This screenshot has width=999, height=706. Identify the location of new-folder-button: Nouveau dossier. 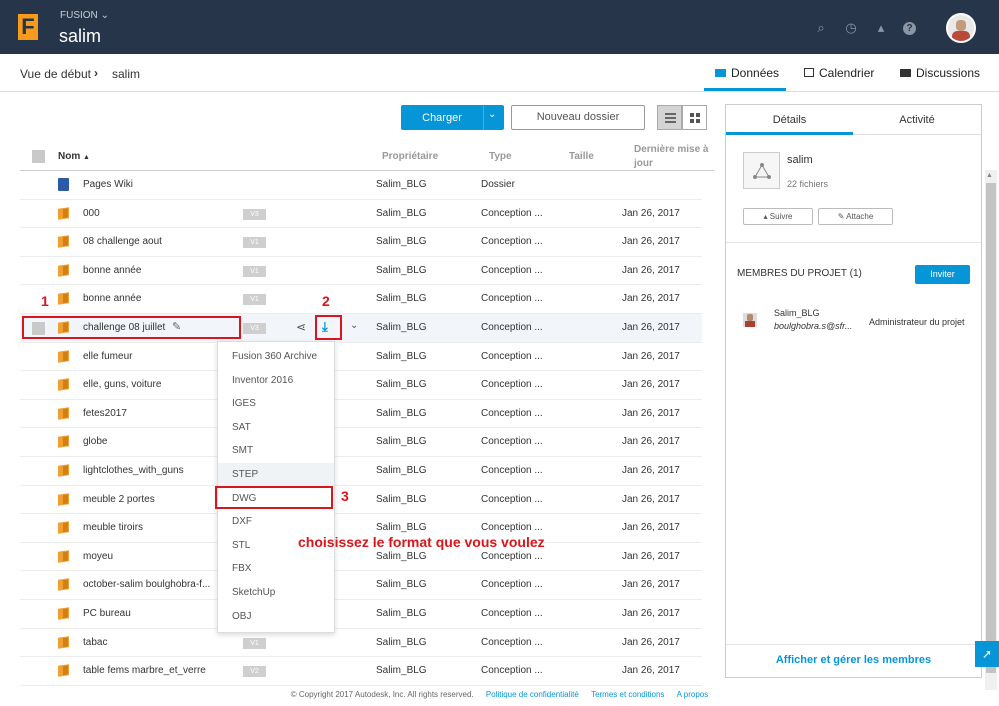
(578, 117).